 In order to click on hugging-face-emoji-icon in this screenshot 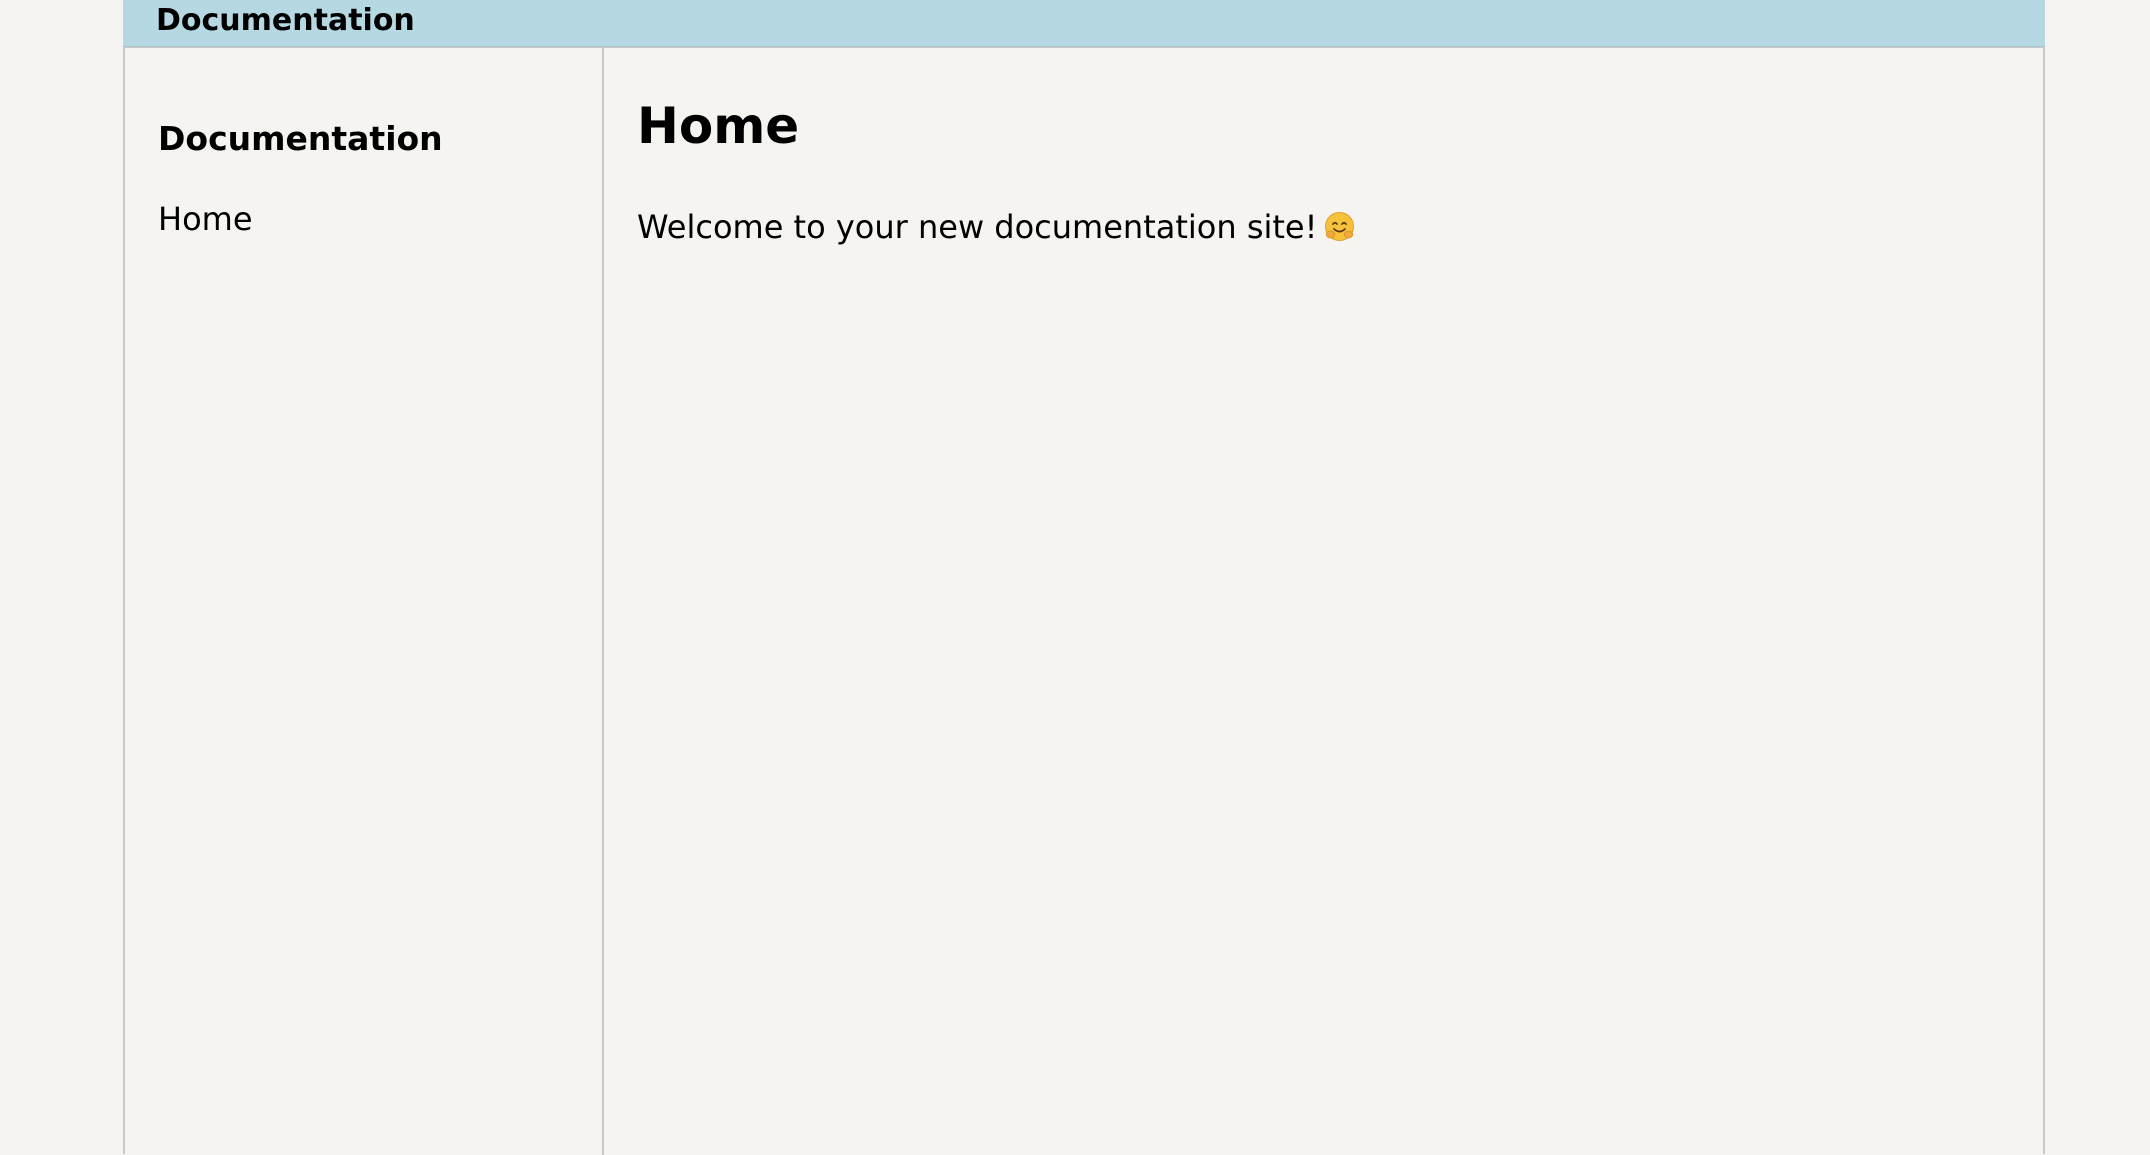, I will do `click(1339, 226)`.